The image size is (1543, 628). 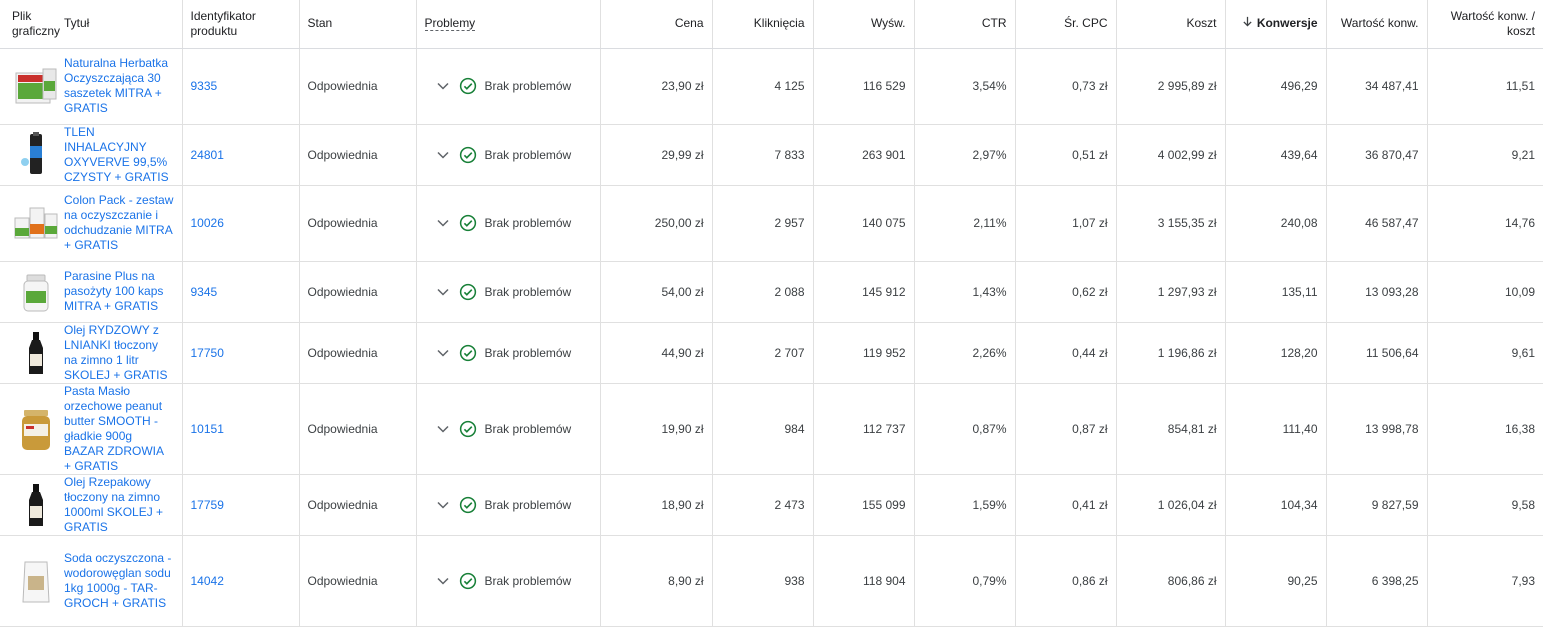 What do you see at coordinates (450, 24) in the screenshot?
I see `col-header-label: Problemy` at bounding box center [450, 24].